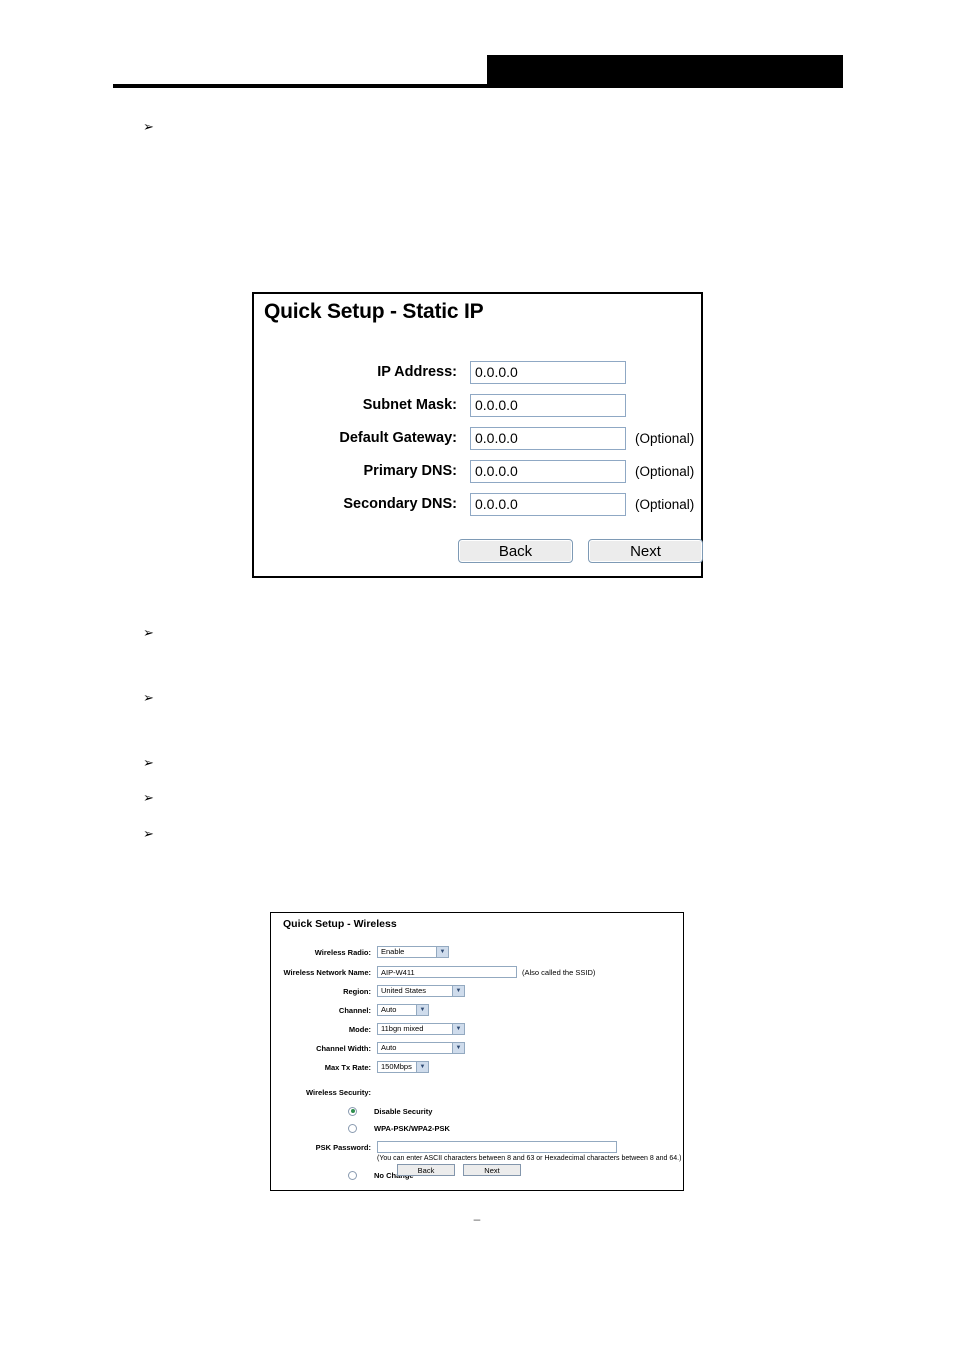 This screenshot has height=1350, width=954. I want to click on form-row-psk-password: PSK Password:, so click(478, 1147).